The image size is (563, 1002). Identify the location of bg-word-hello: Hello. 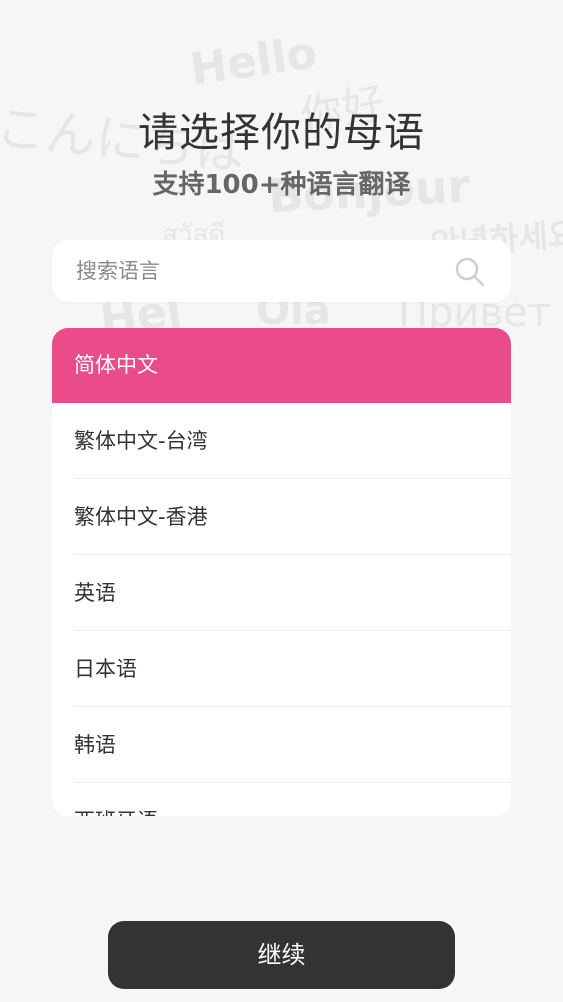
(253, 61).